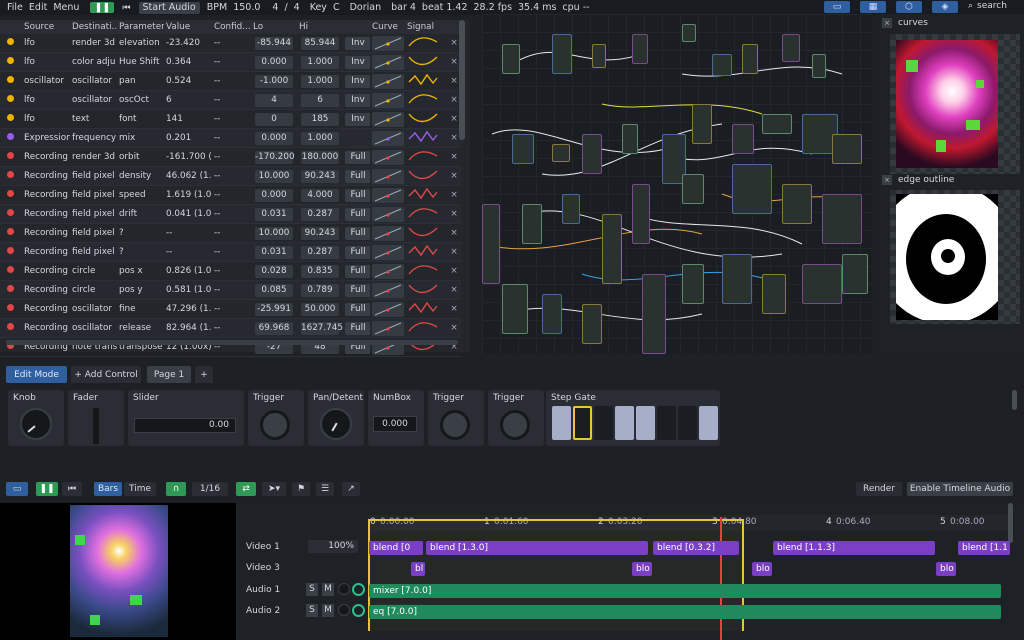 Image resolution: width=1024 pixels, height=640 pixels. I want to click on loop-button: ⇄, so click(246, 489).